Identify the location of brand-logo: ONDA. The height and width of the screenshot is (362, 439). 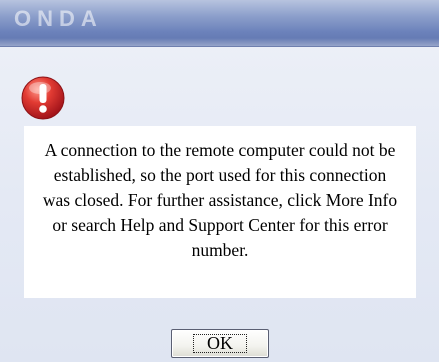
(58, 18).